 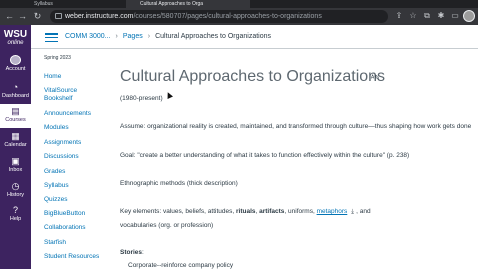 I want to click on bookmark-star-icon: ☆, so click(x=413, y=16).